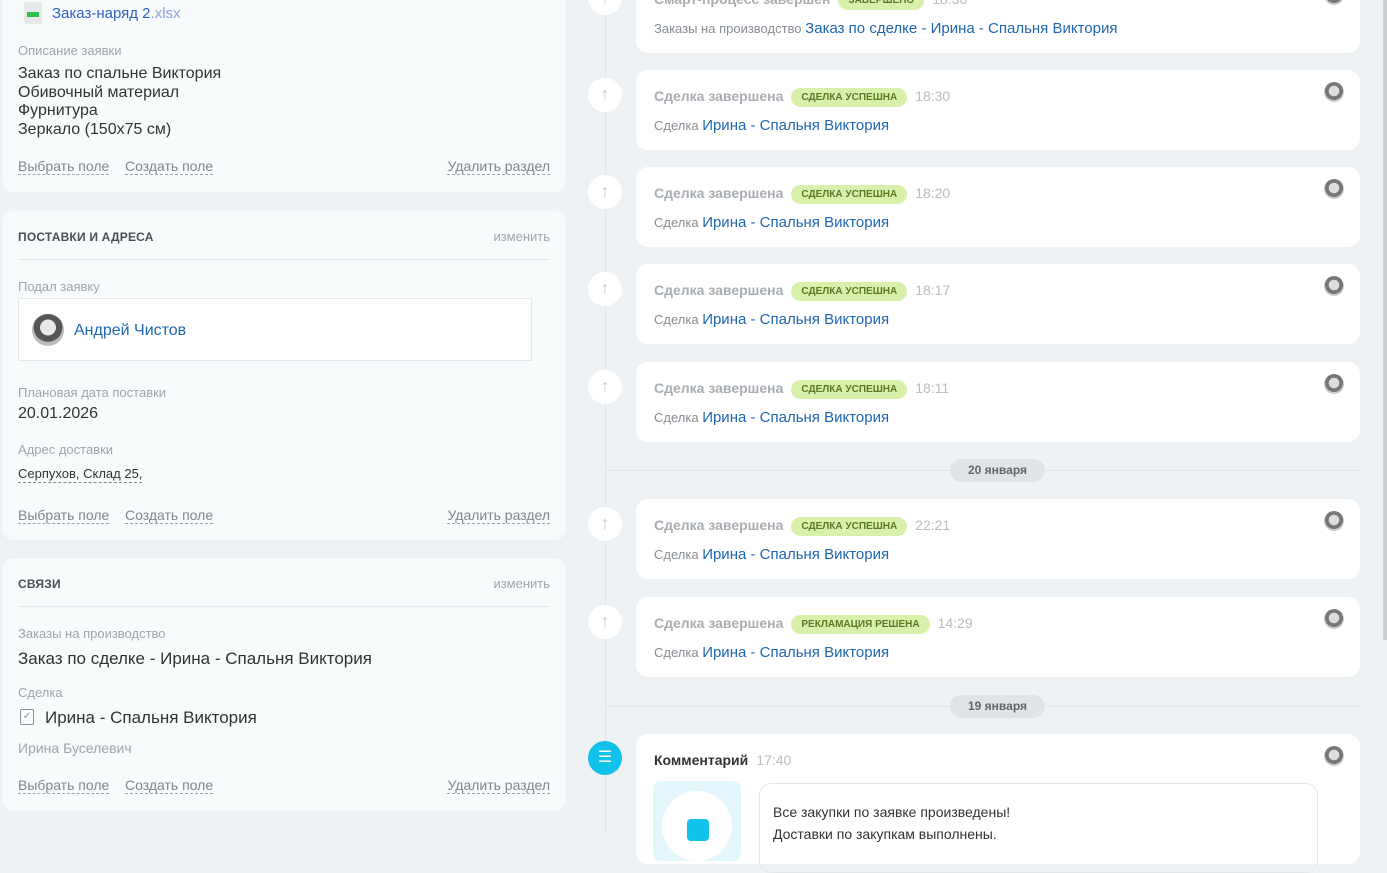 This screenshot has height=873, width=1387. What do you see at coordinates (80, 474) in the screenshot?
I see `delivery-address: Серпухов, Склад 25,` at bounding box center [80, 474].